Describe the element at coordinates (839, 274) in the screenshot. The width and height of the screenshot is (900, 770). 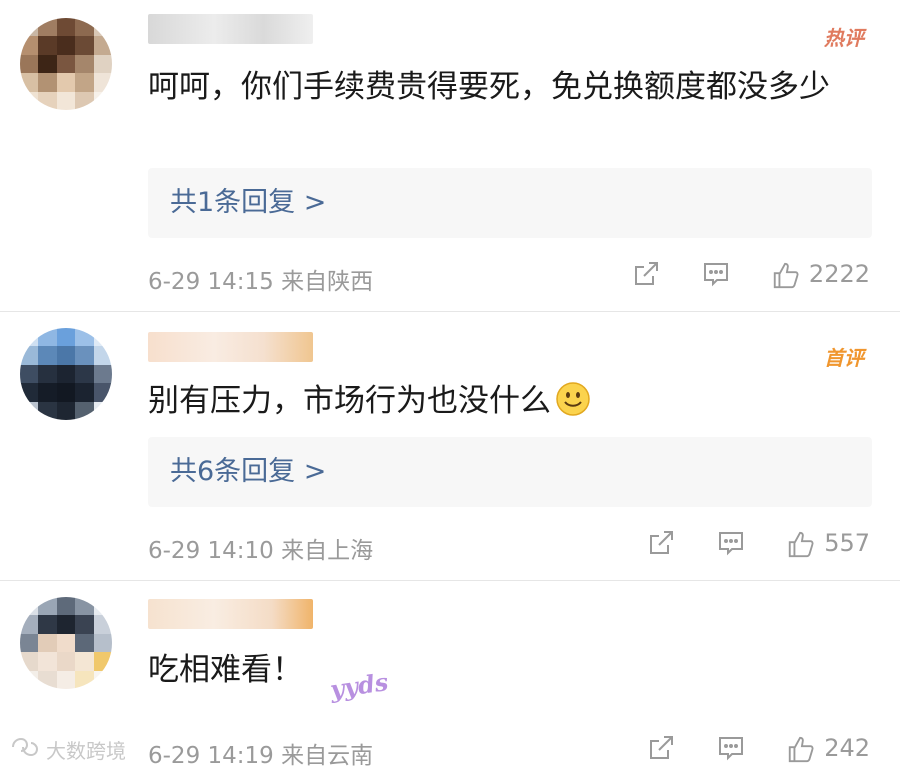
I see `like-count: 2222` at that location.